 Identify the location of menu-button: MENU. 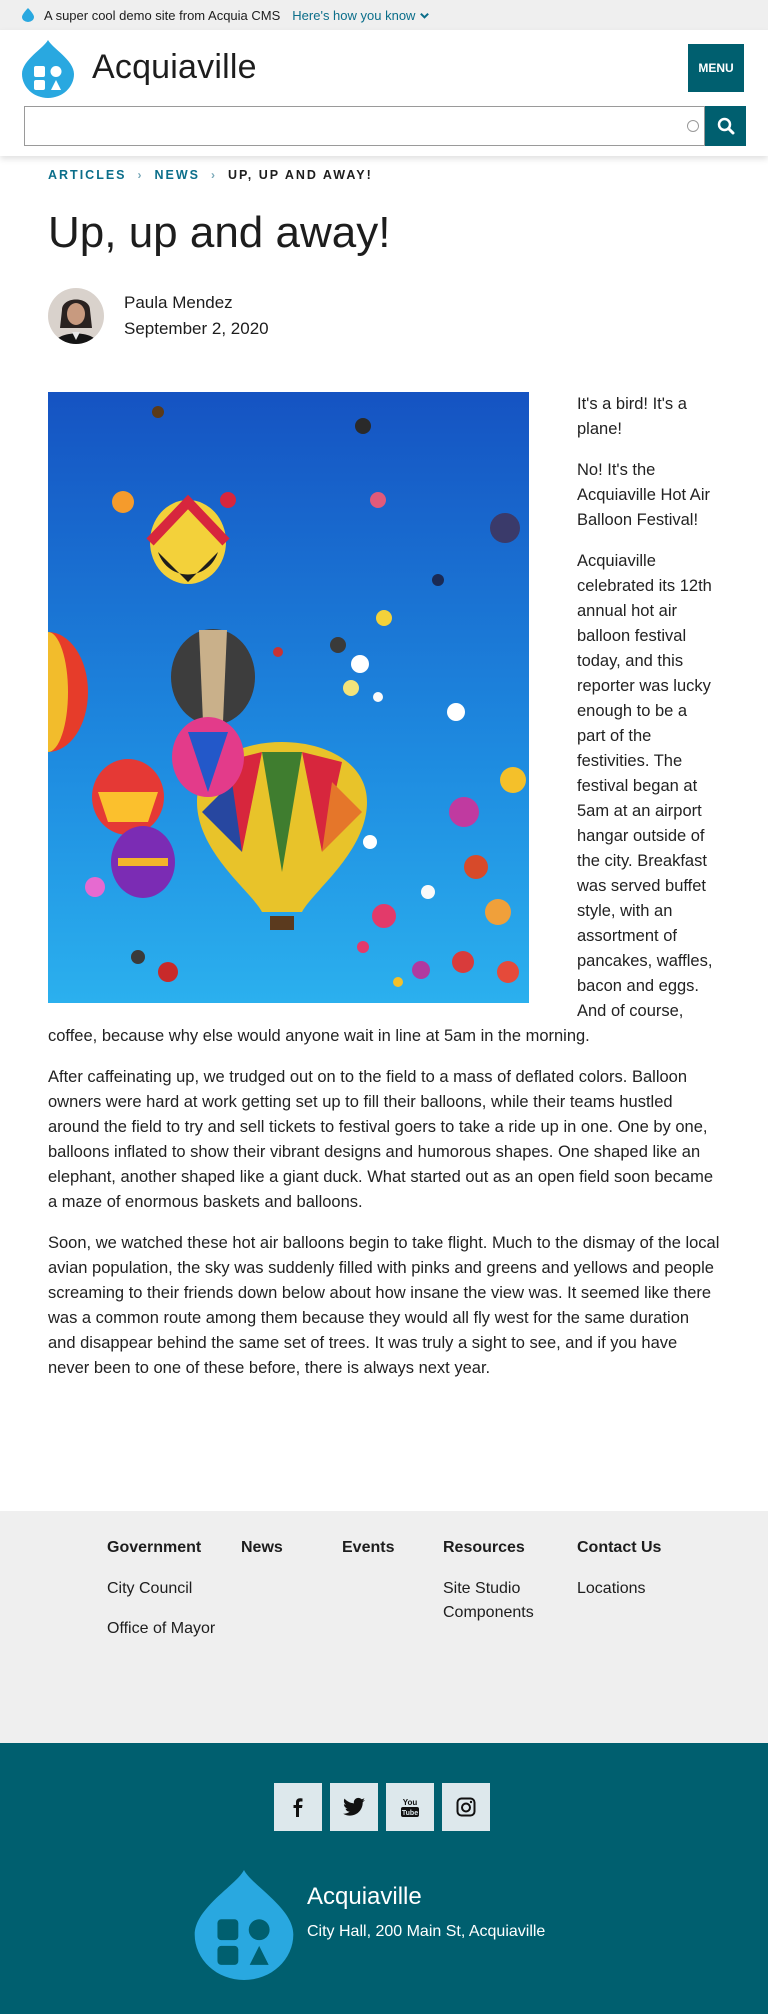
(716, 68).